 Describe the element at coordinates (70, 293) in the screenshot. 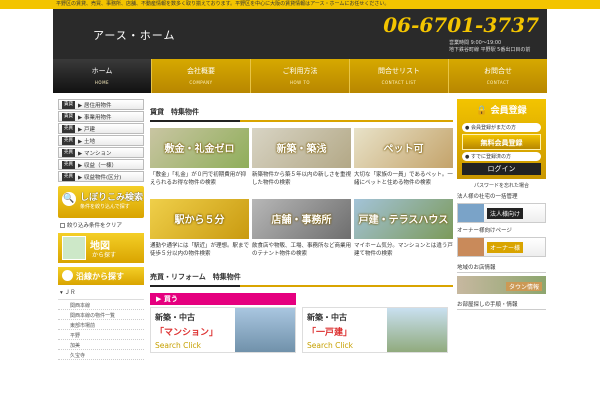

I see `jr-label: ＪＲ` at that location.